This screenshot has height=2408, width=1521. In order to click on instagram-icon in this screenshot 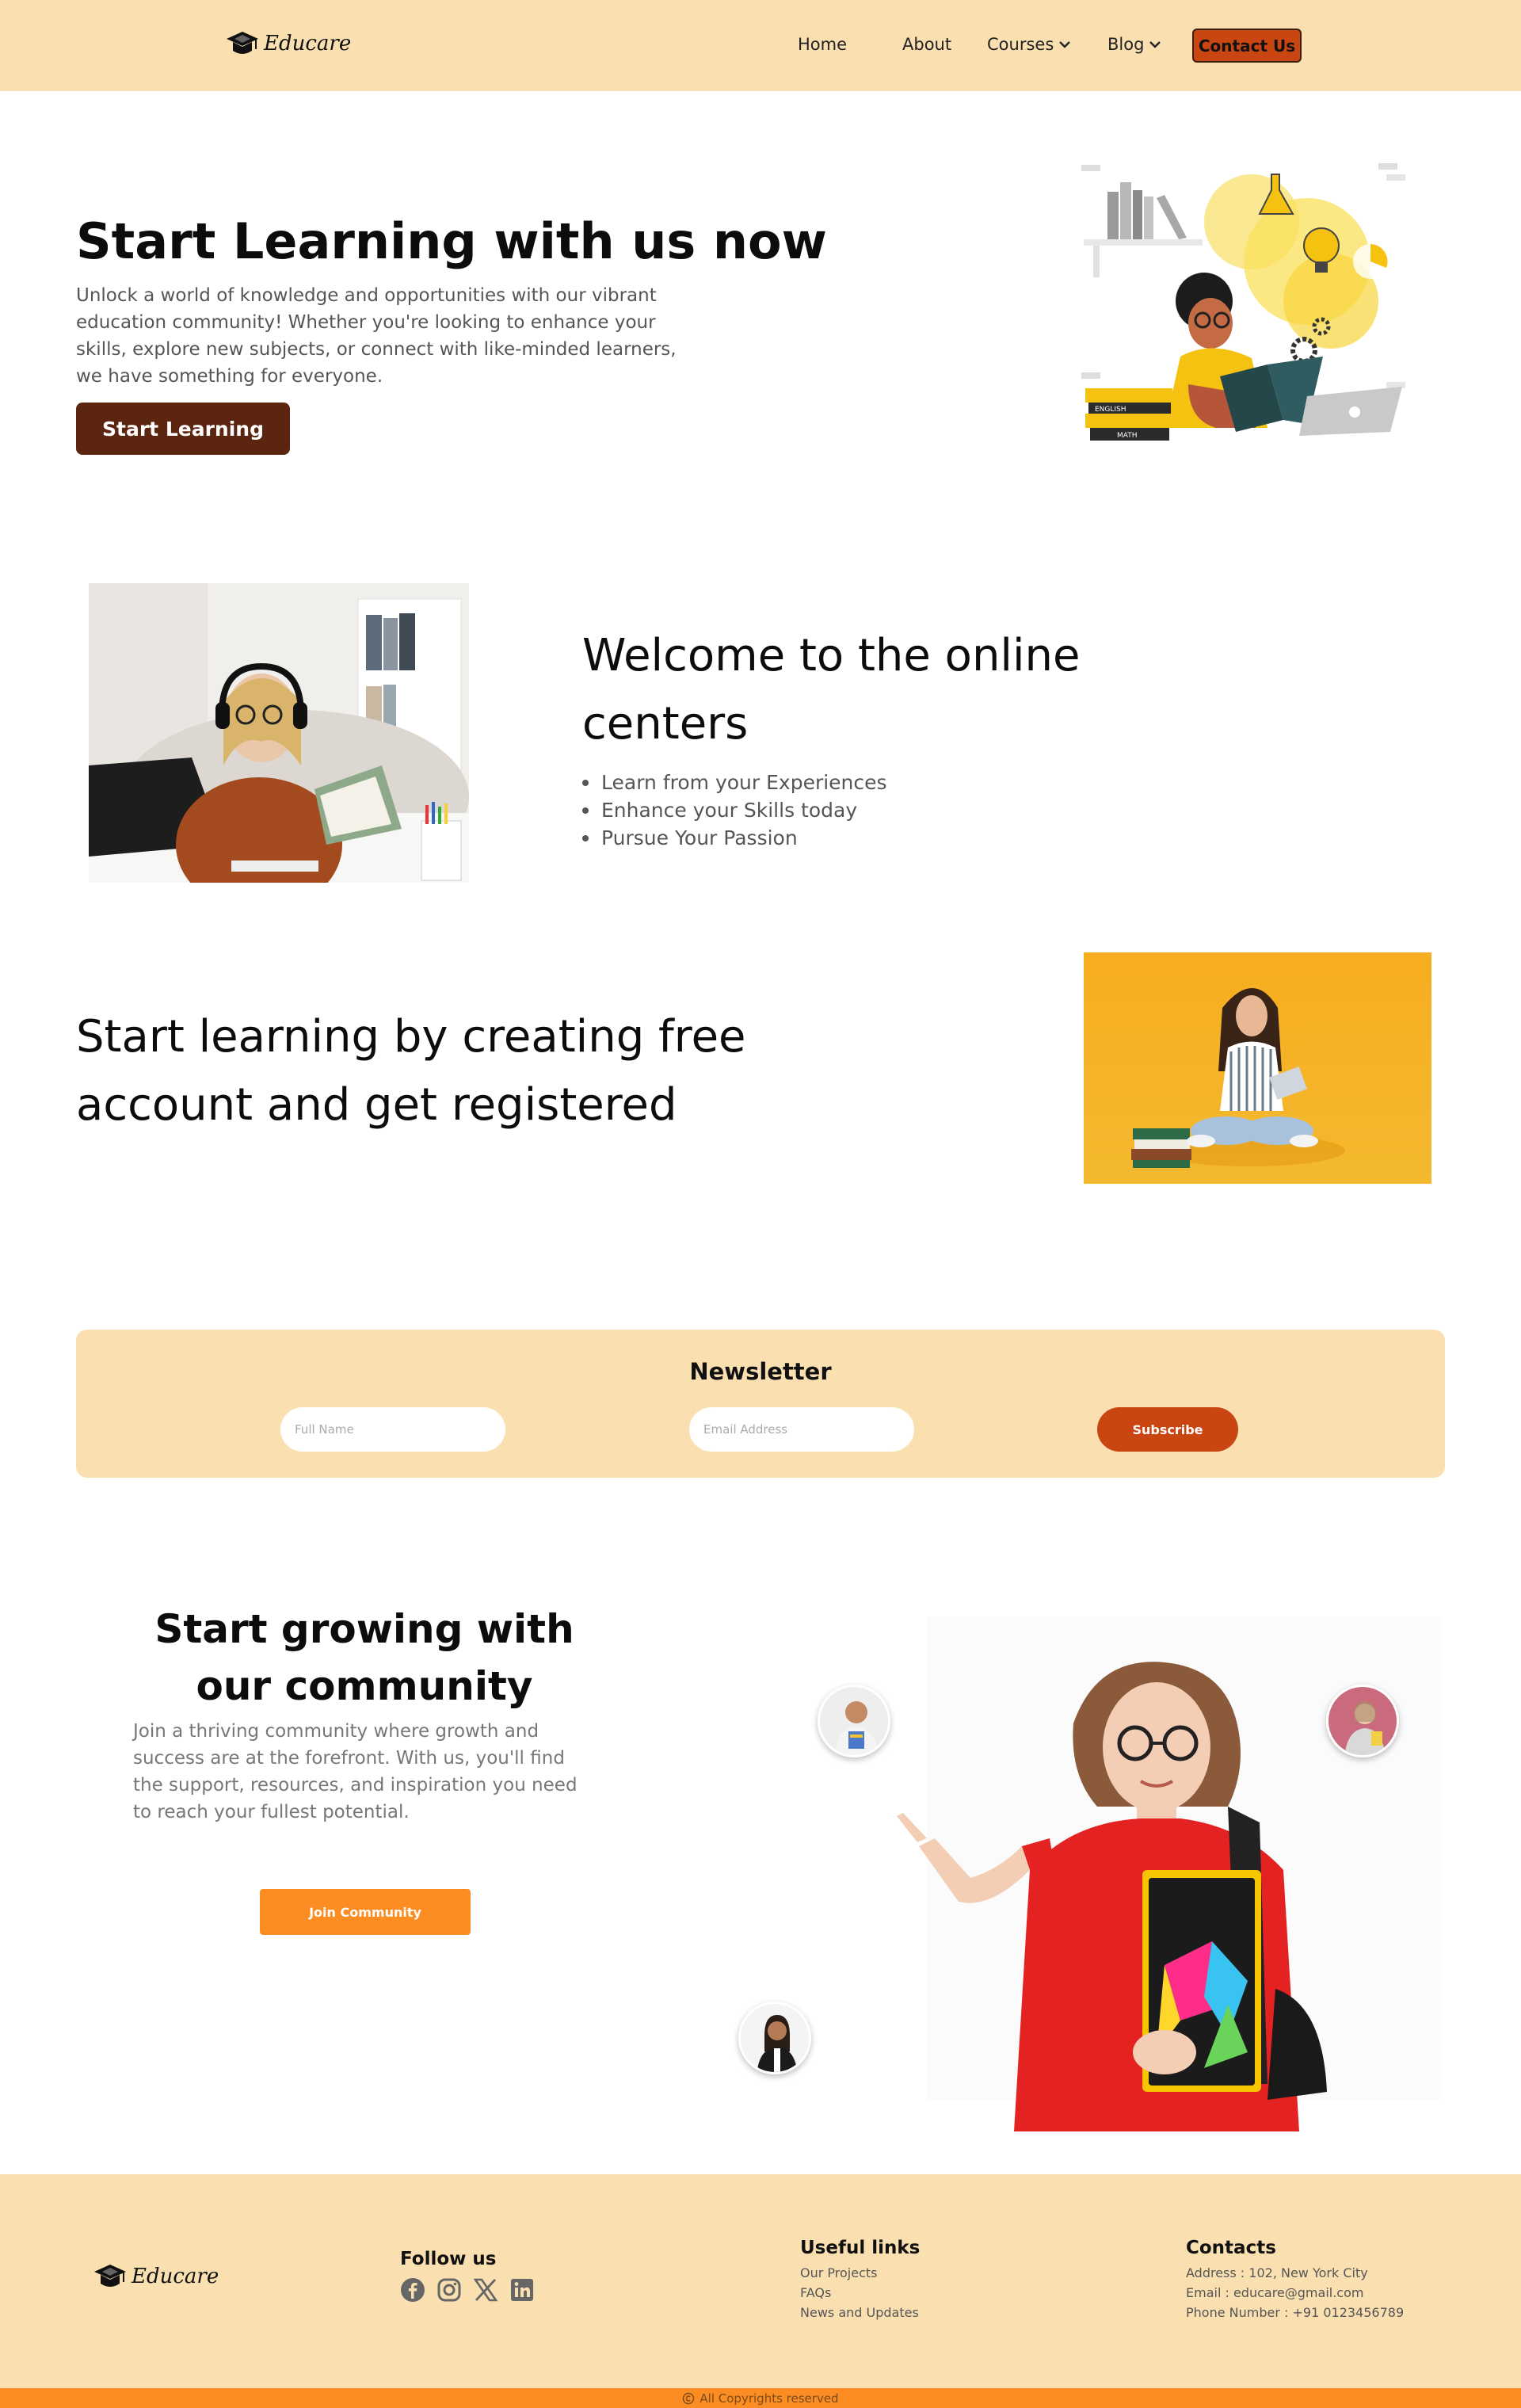, I will do `click(449, 2290)`.